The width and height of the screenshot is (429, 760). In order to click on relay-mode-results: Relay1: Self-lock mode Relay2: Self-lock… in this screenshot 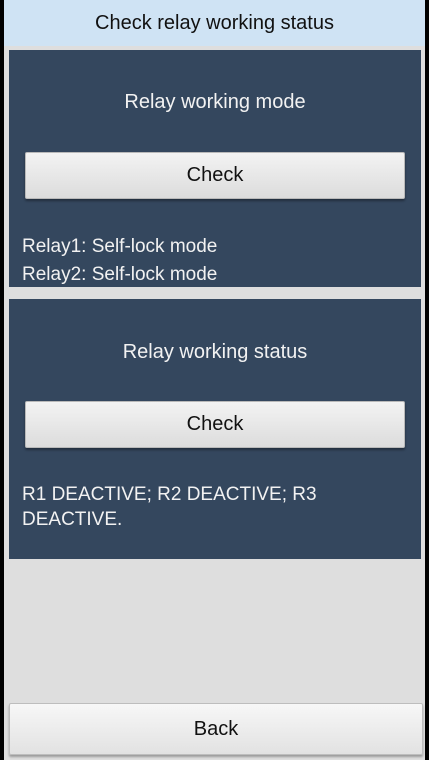, I will do `click(216, 261)`.